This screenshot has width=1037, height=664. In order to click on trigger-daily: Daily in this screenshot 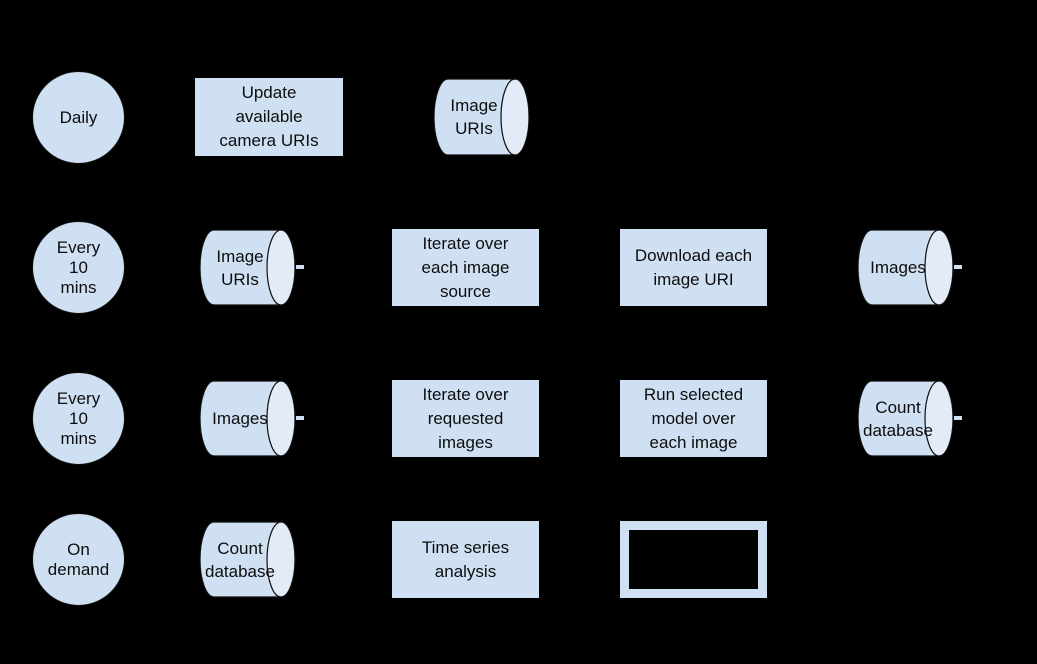, I will do `click(78, 117)`.